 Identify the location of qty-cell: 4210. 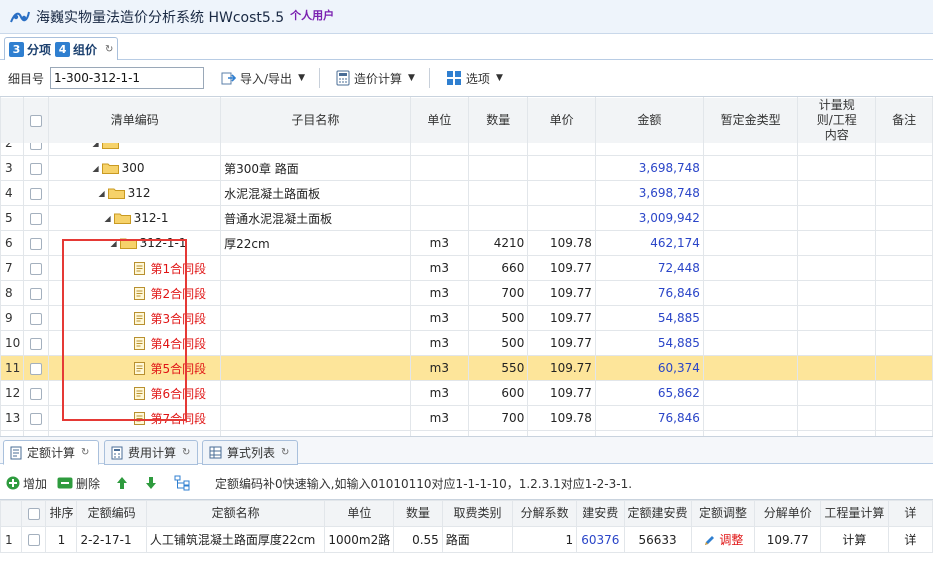
(498, 243).